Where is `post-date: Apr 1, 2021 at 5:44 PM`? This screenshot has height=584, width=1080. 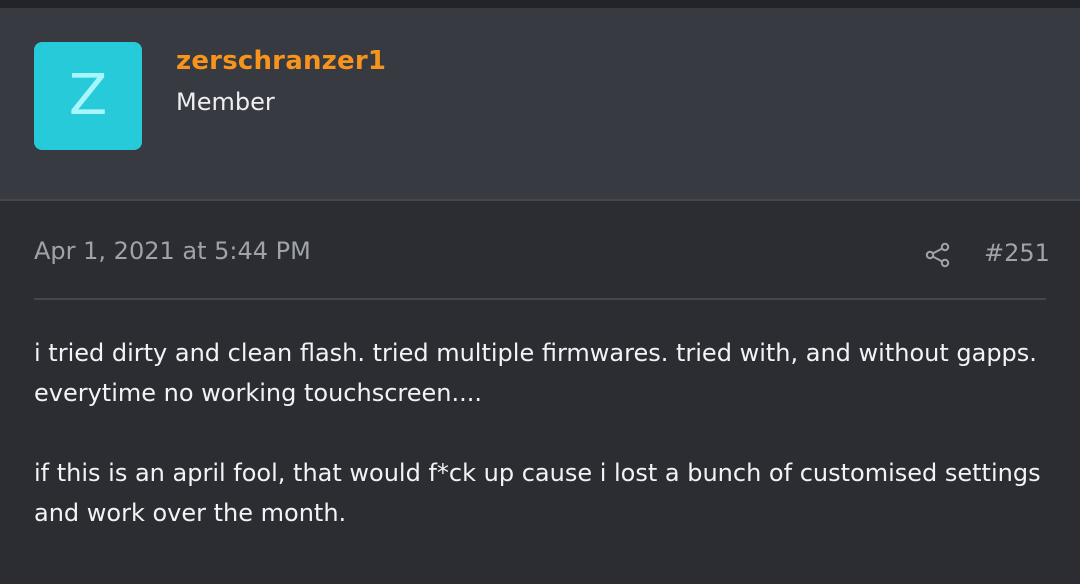 post-date: Apr 1, 2021 at 5:44 PM is located at coordinates (172, 251).